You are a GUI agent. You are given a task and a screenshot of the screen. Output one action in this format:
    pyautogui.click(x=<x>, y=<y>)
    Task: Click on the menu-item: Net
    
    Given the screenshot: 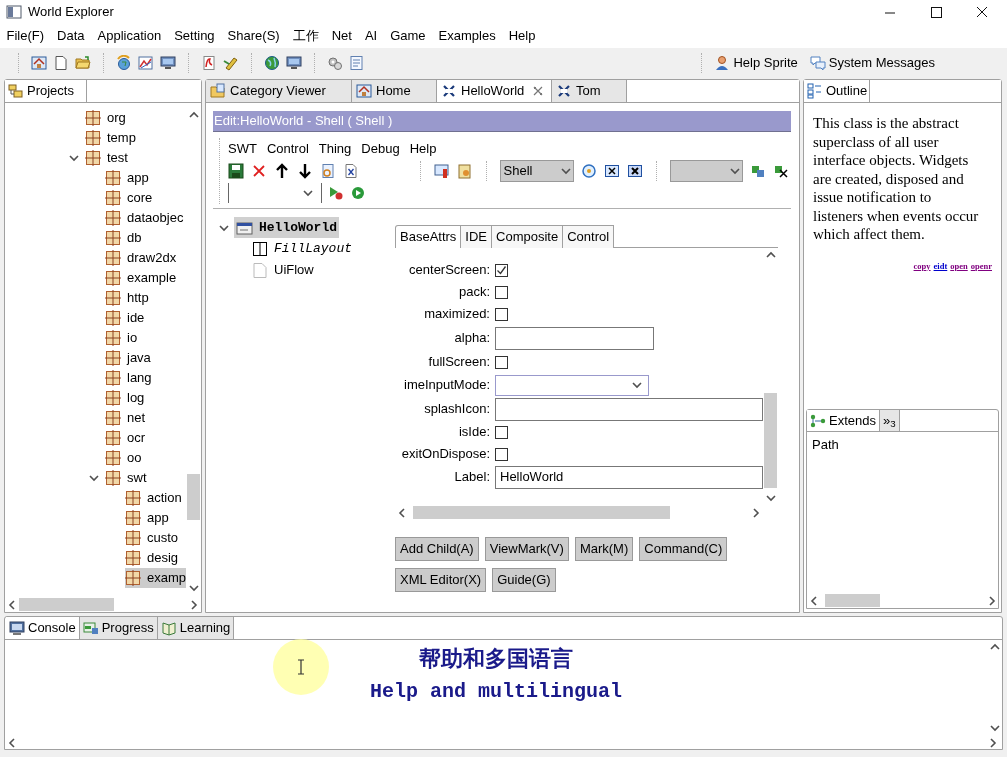 What is the action you would take?
    pyautogui.click(x=342, y=36)
    